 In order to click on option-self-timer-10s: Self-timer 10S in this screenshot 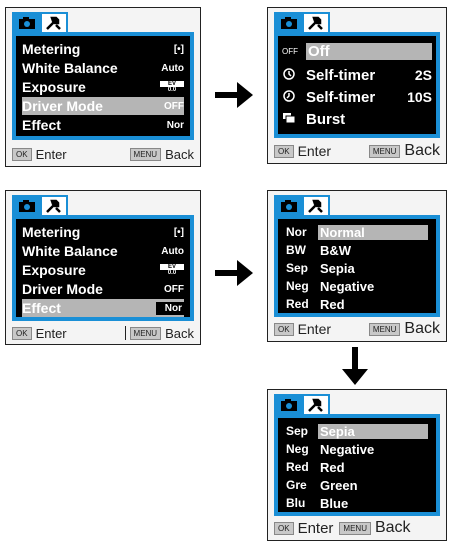, I will do `click(357, 97)`.